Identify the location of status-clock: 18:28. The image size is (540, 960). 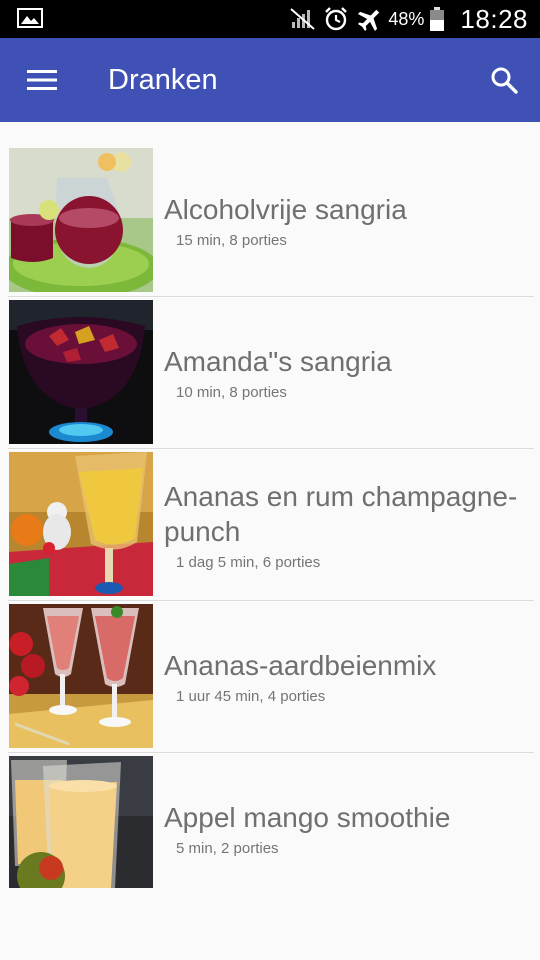
(494, 18).